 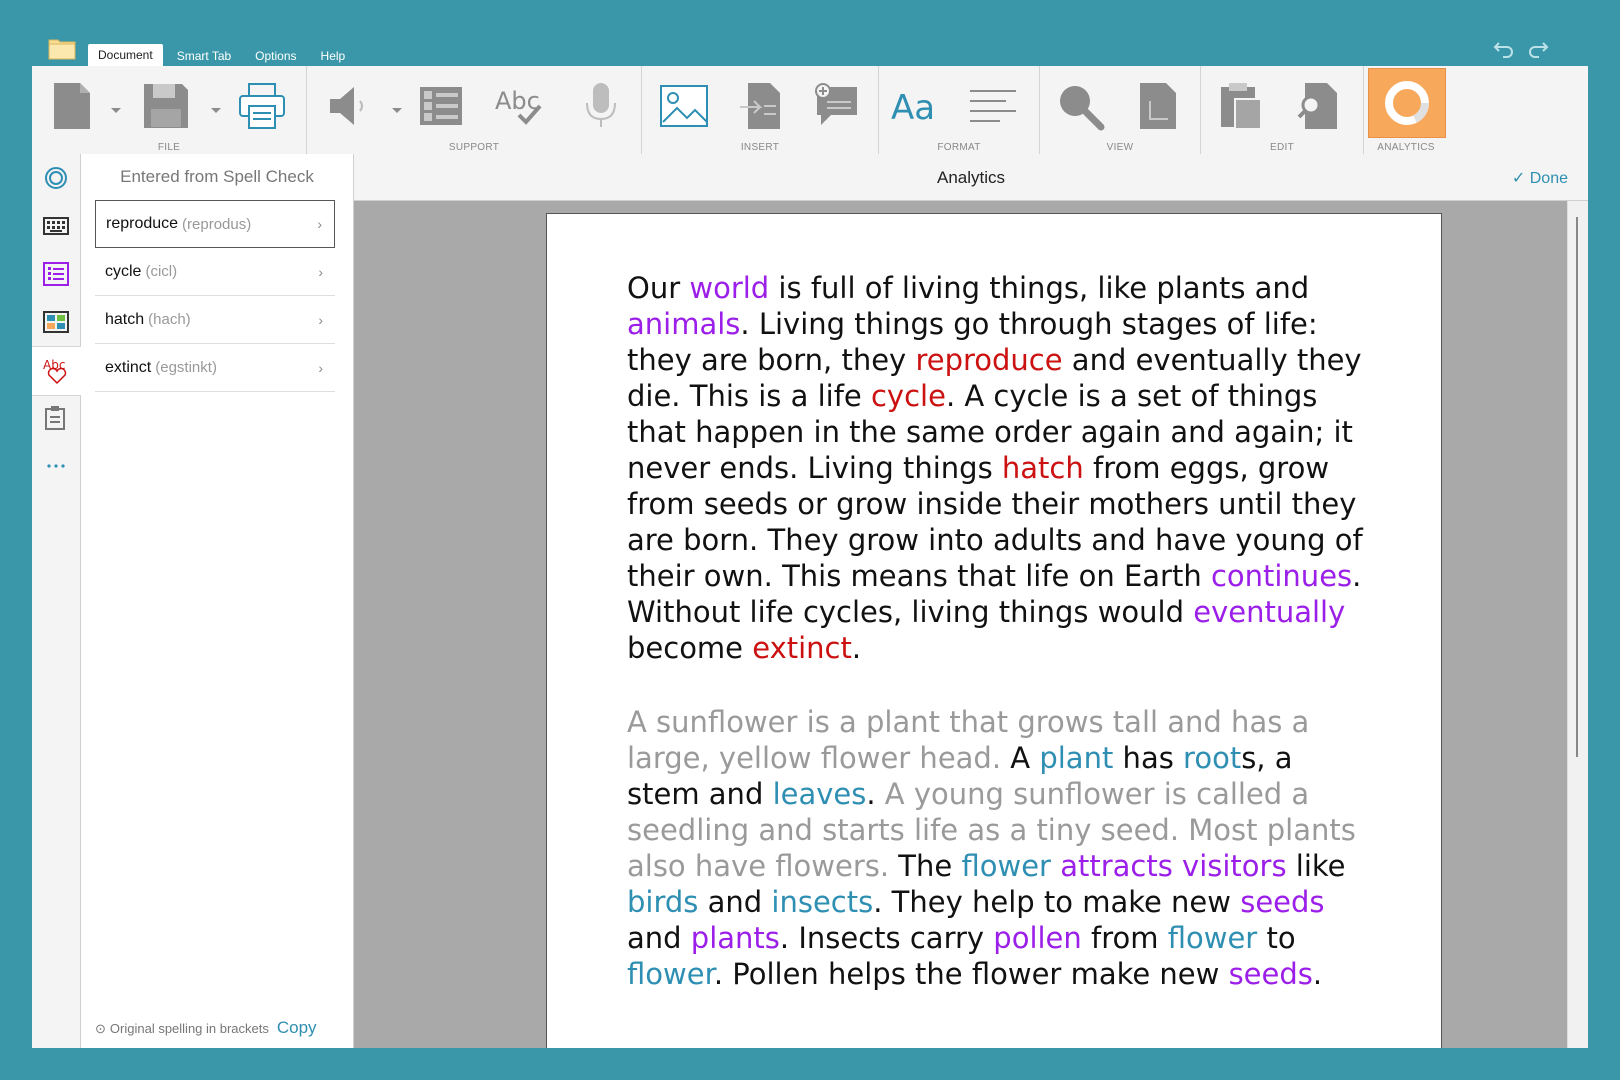 What do you see at coordinates (820, 794) in the screenshot?
I see `topic-word: leaves` at bounding box center [820, 794].